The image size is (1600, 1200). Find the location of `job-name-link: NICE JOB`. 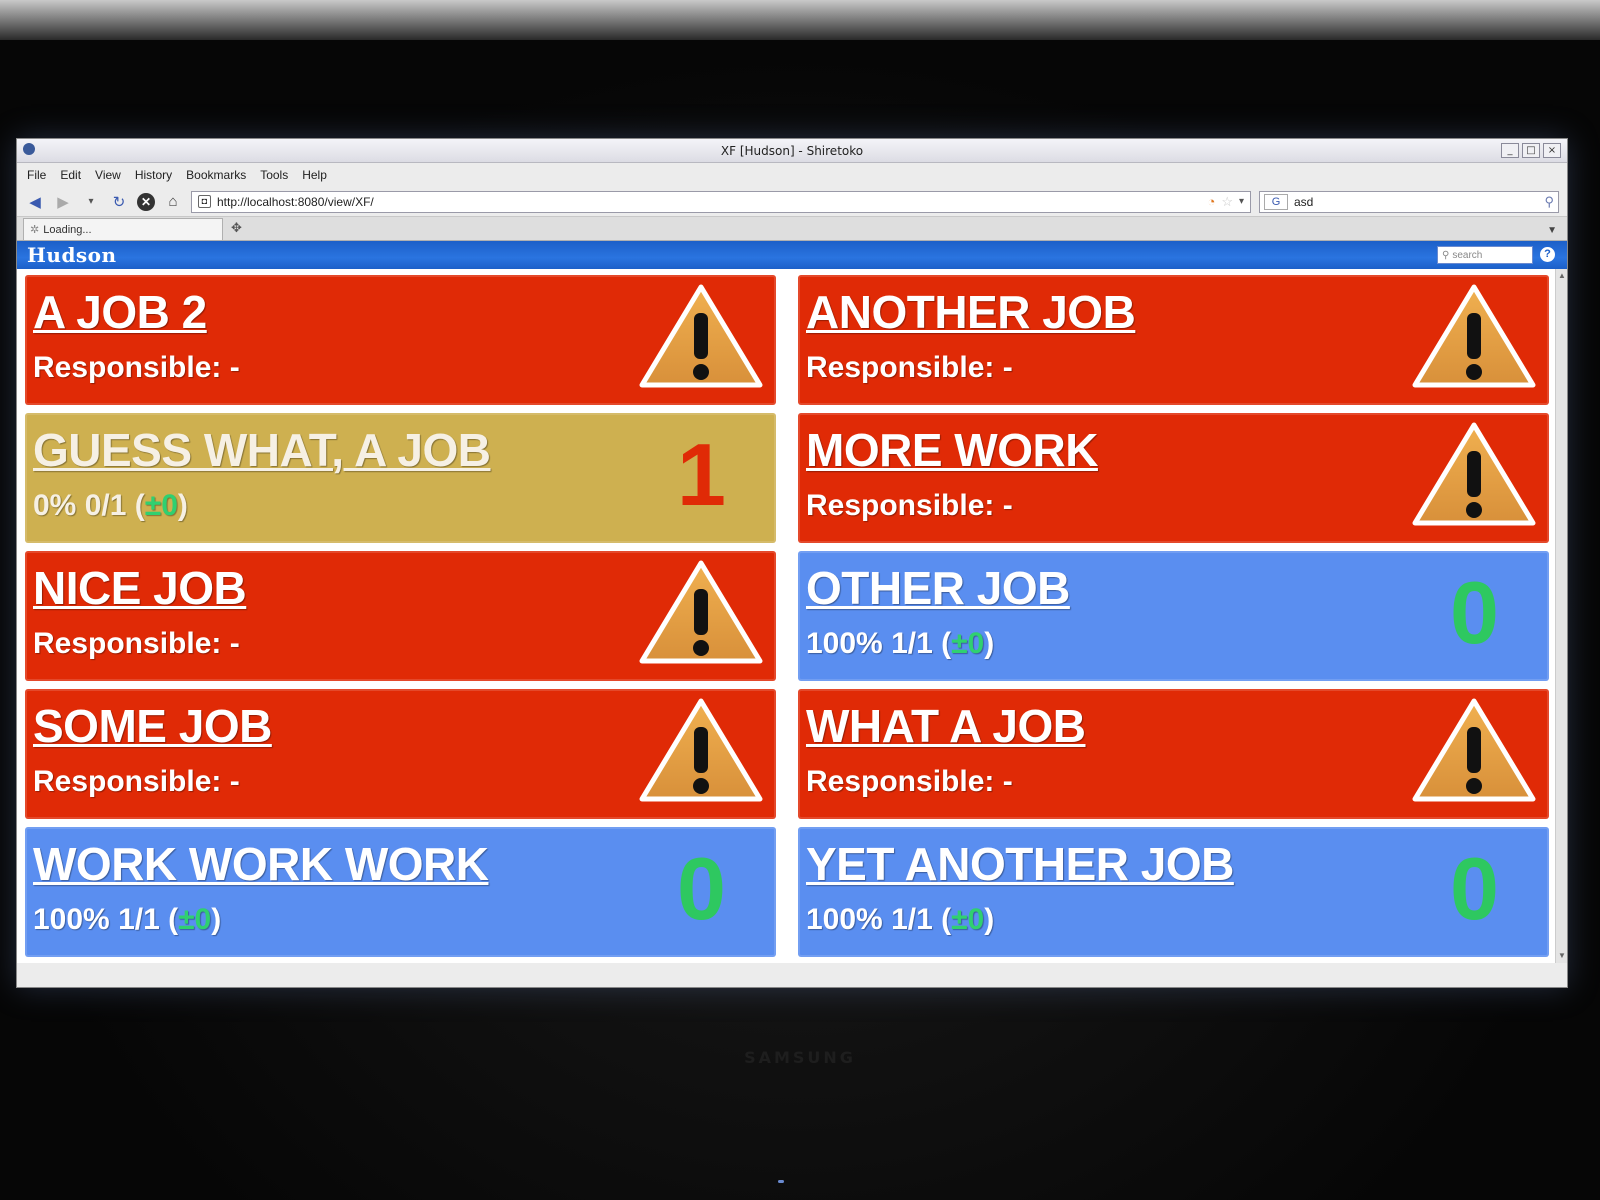

job-name-link: NICE JOB is located at coordinates (140, 588).